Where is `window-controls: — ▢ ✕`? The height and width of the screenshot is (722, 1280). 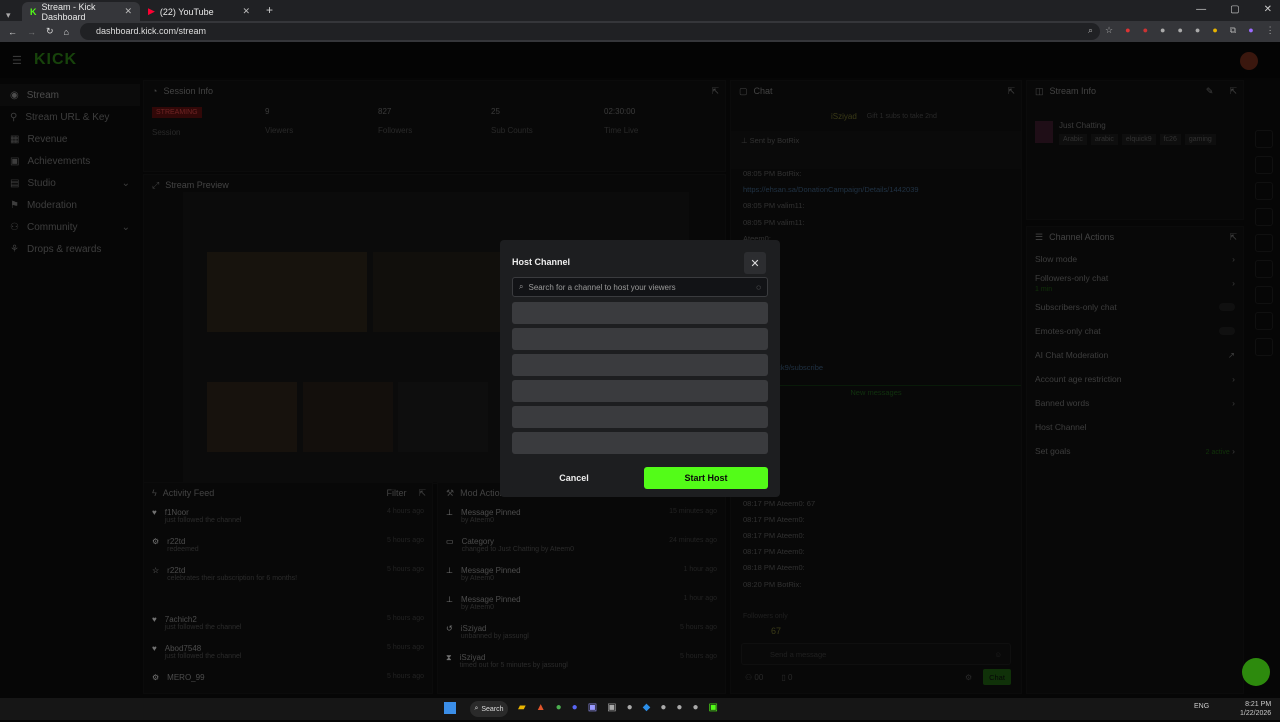
window-controls: — ▢ ✕ is located at coordinates (1234, 9).